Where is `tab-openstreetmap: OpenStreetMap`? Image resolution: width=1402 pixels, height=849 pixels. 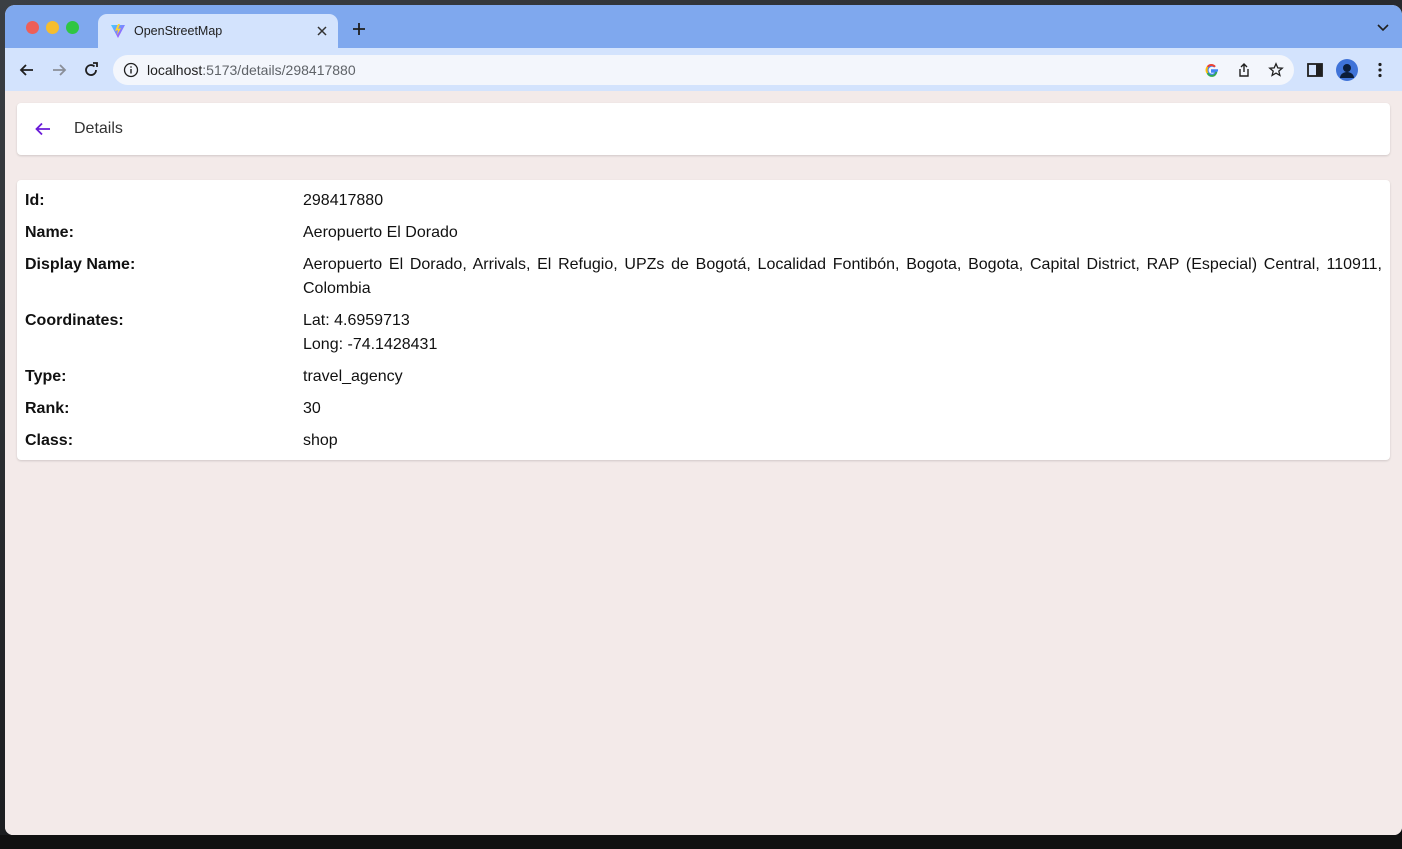 tab-openstreetmap: OpenStreetMap is located at coordinates (218, 31).